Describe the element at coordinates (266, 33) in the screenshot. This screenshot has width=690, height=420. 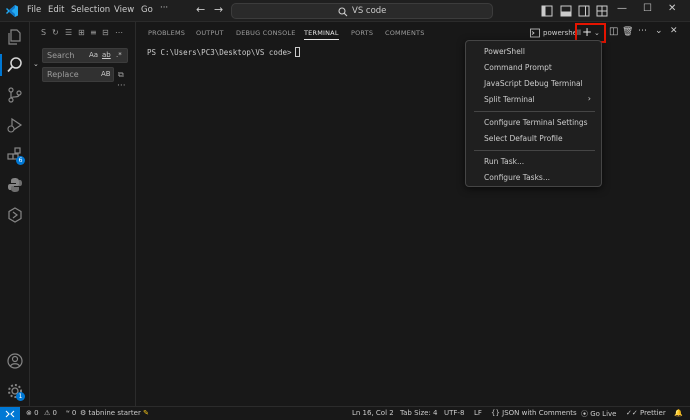
I see `tab-debug-console: DEBUG CONSOLE` at that location.